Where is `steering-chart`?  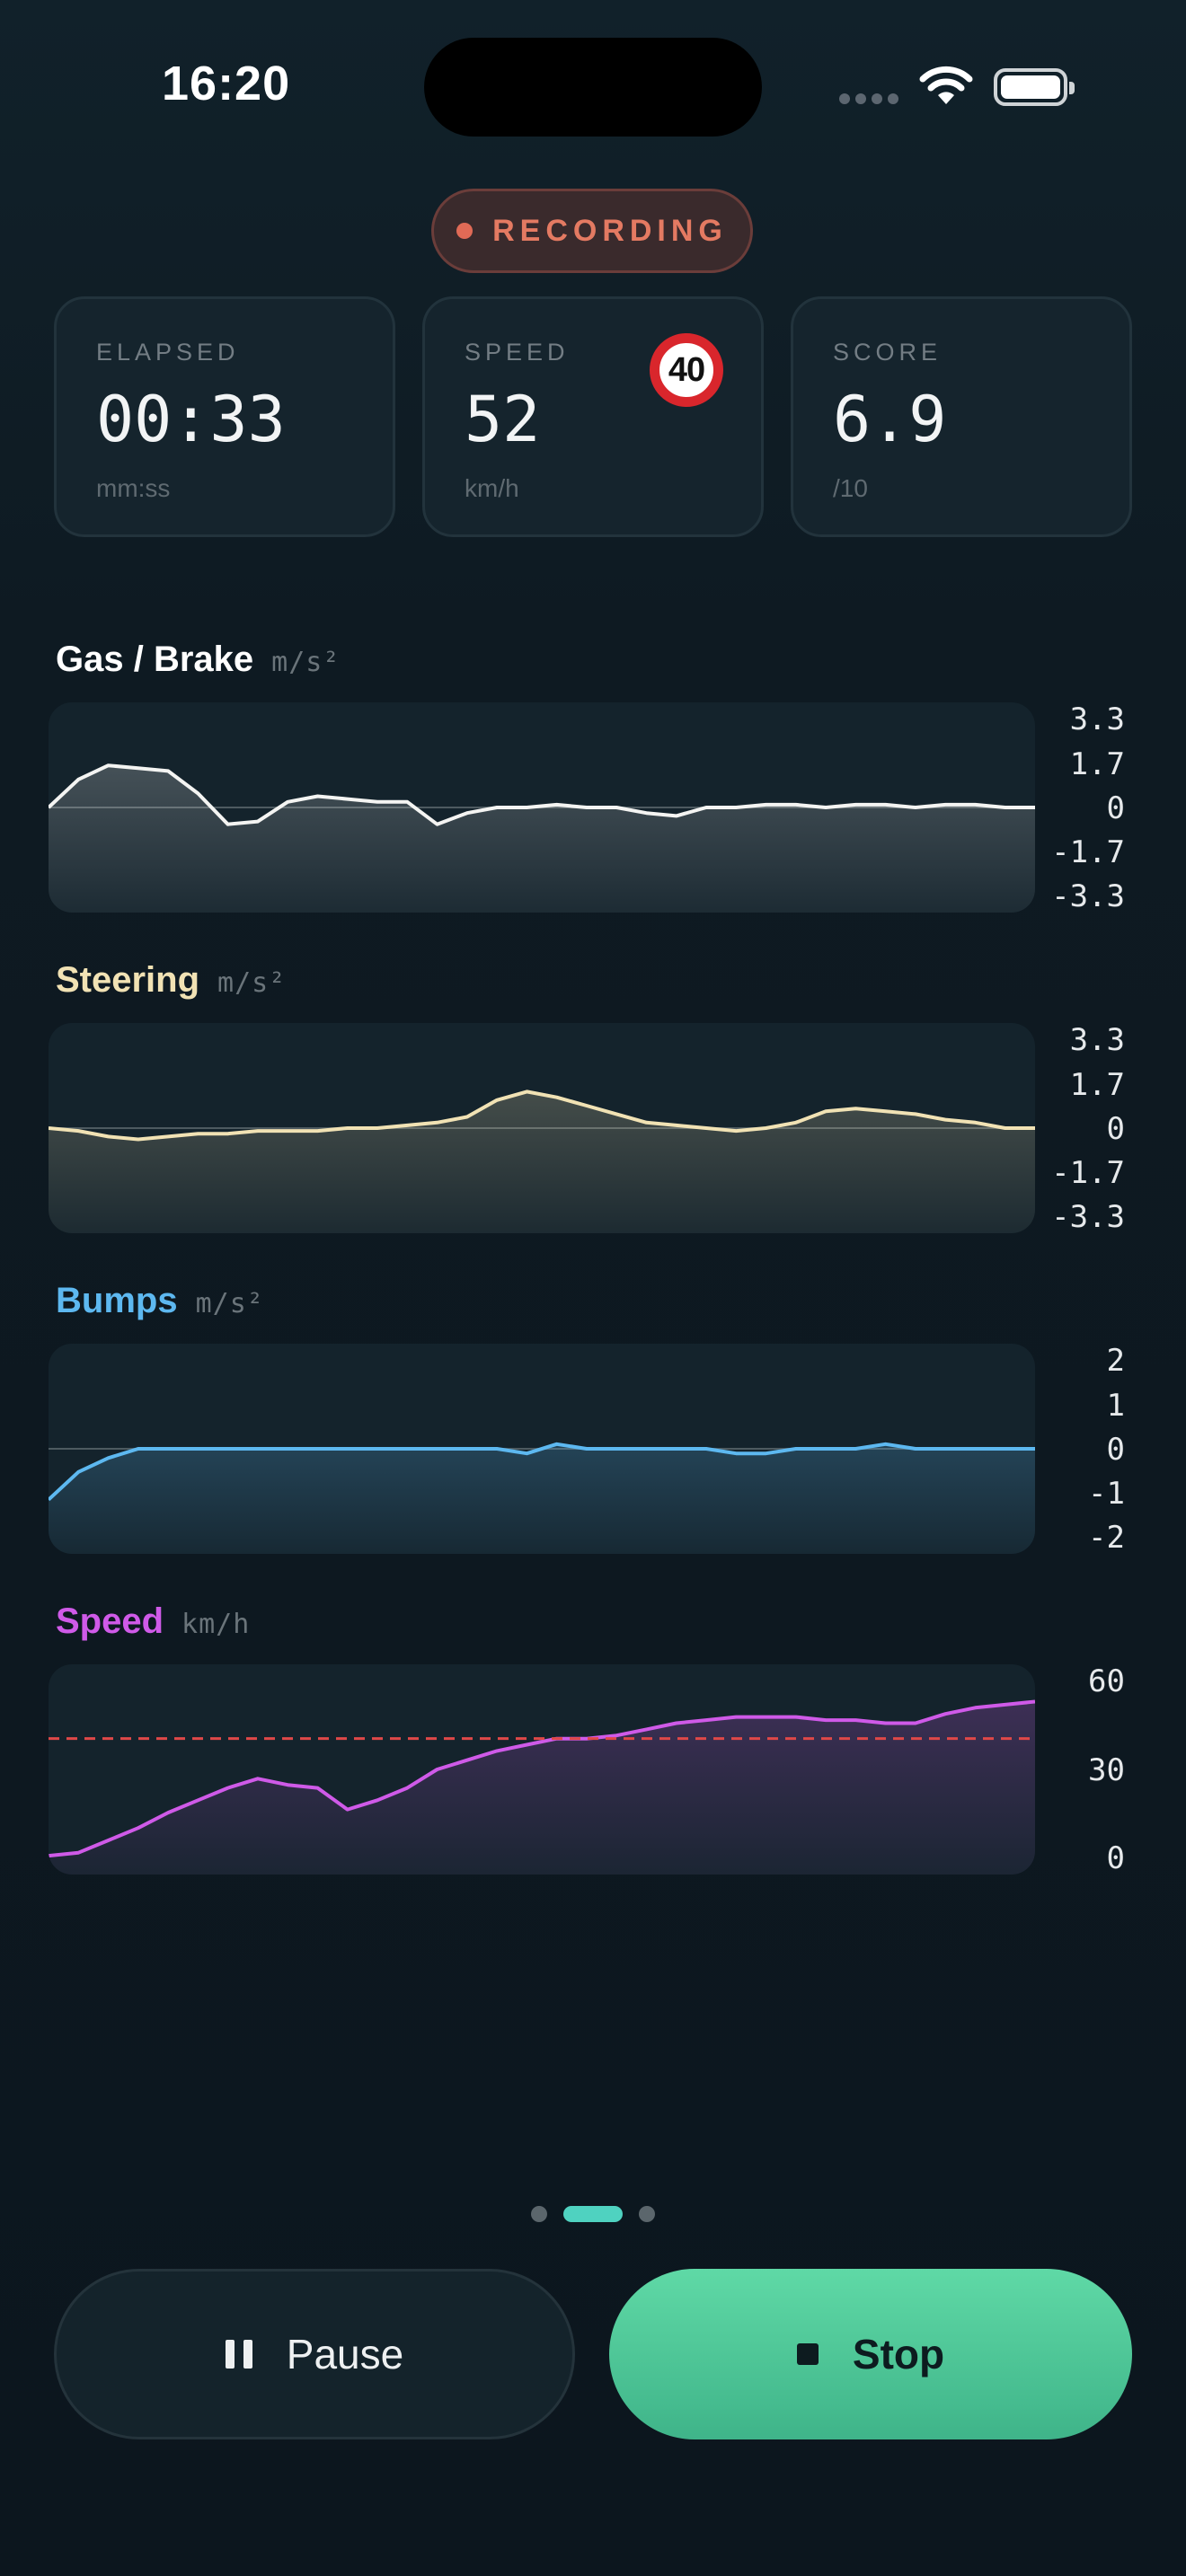 steering-chart is located at coordinates (542, 1128).